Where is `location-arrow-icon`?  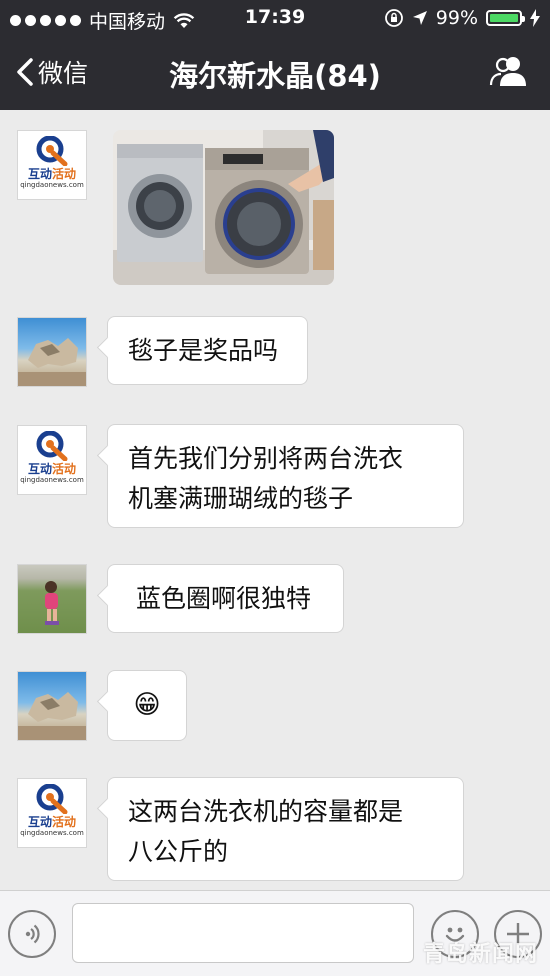
location-arrow-icon is located at coordinates (419, 18).